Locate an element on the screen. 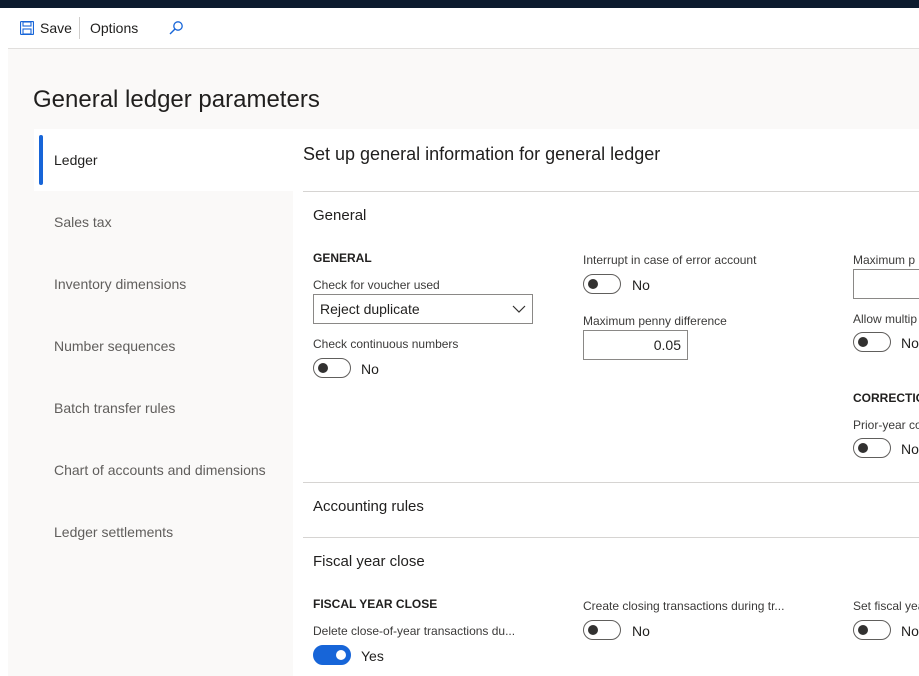  nav-item-sales-tax: Sales tax is located at coordinates (163, 222).